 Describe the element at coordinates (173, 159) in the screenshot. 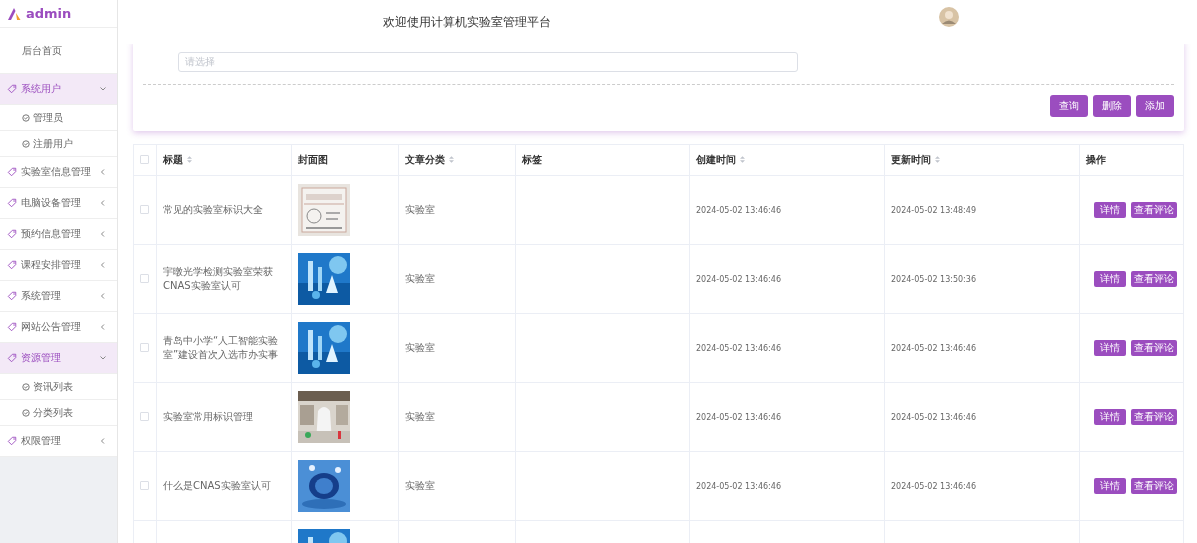

I see `column-header: 标题` at that location.